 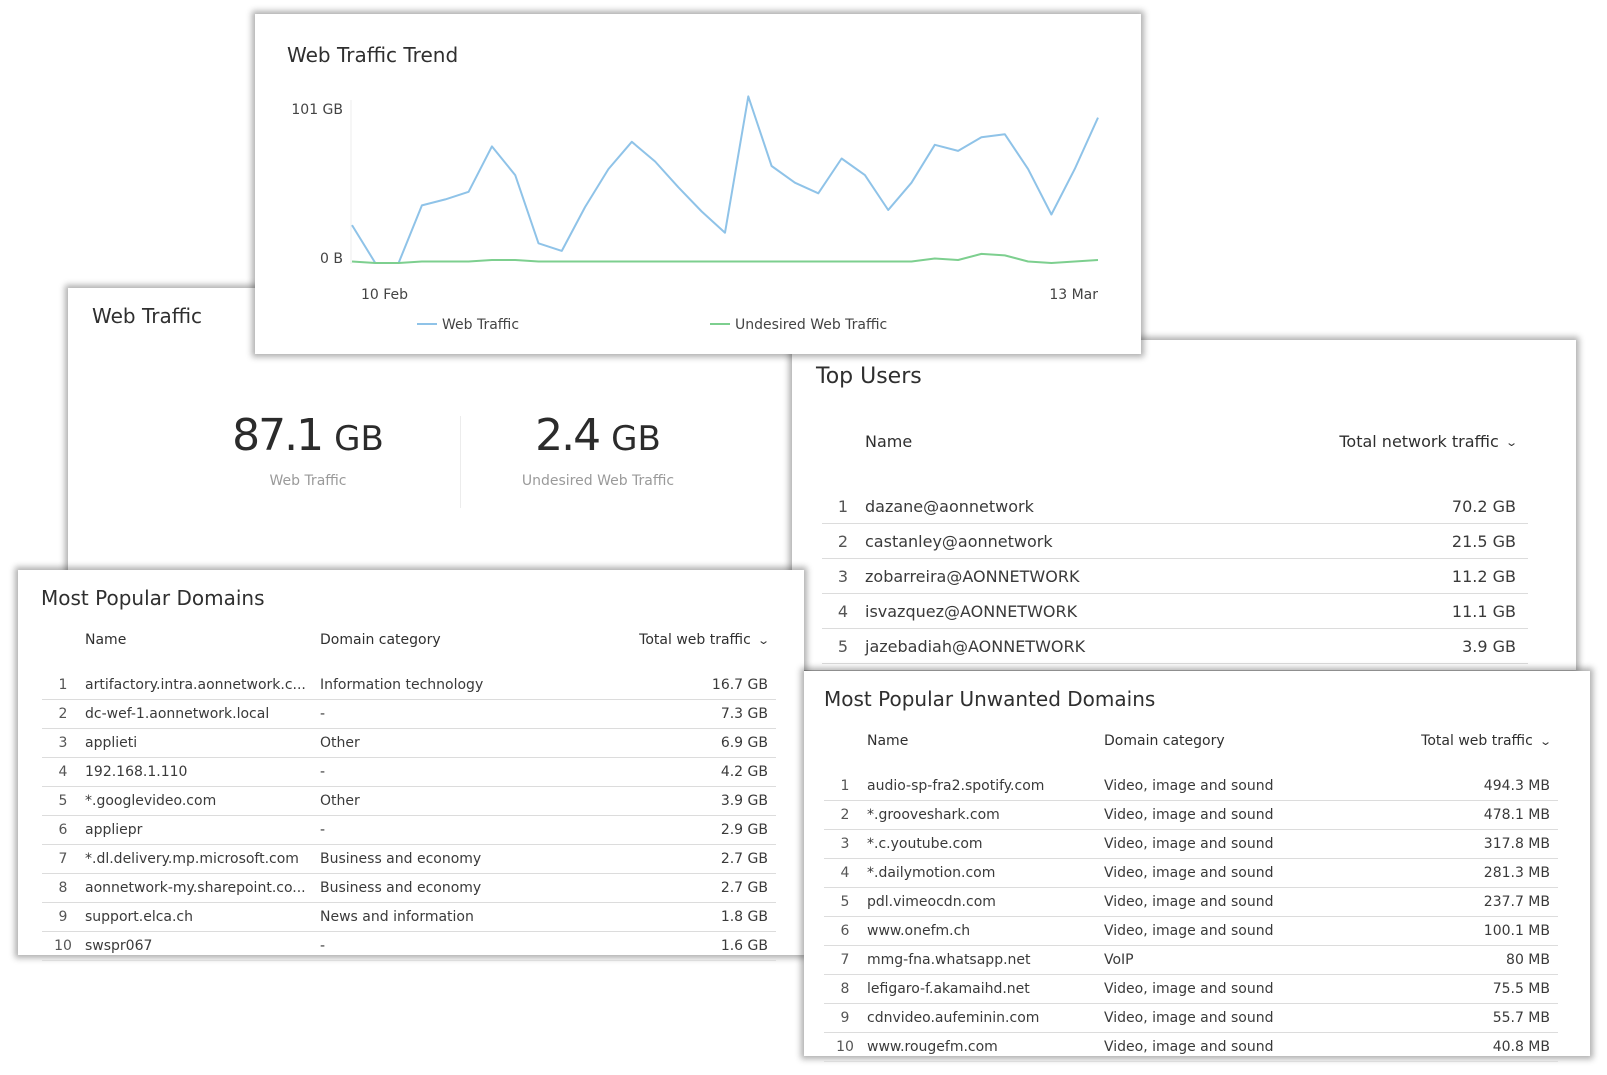 I want to click on y-tick-top: 101 GB, so click(x=317, y=110).